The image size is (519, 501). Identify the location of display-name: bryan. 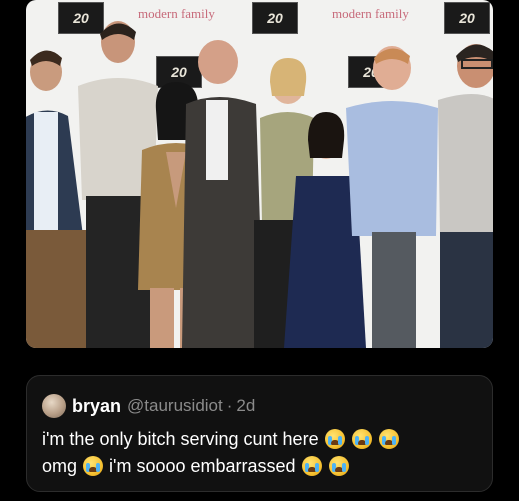
(96, 406).